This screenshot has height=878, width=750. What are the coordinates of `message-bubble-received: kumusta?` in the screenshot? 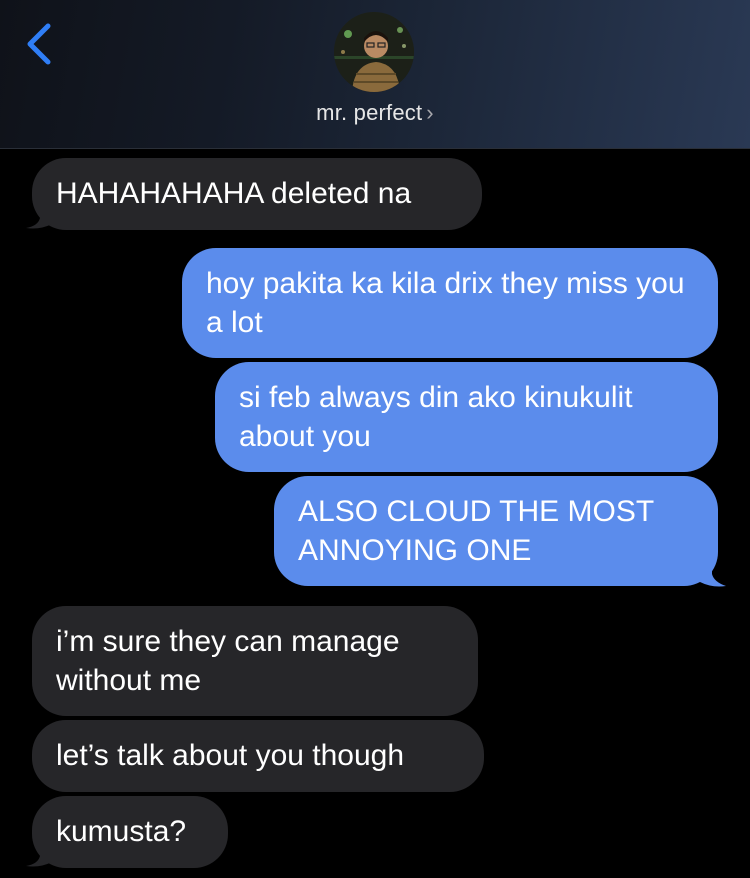 It's located at (130, 832).